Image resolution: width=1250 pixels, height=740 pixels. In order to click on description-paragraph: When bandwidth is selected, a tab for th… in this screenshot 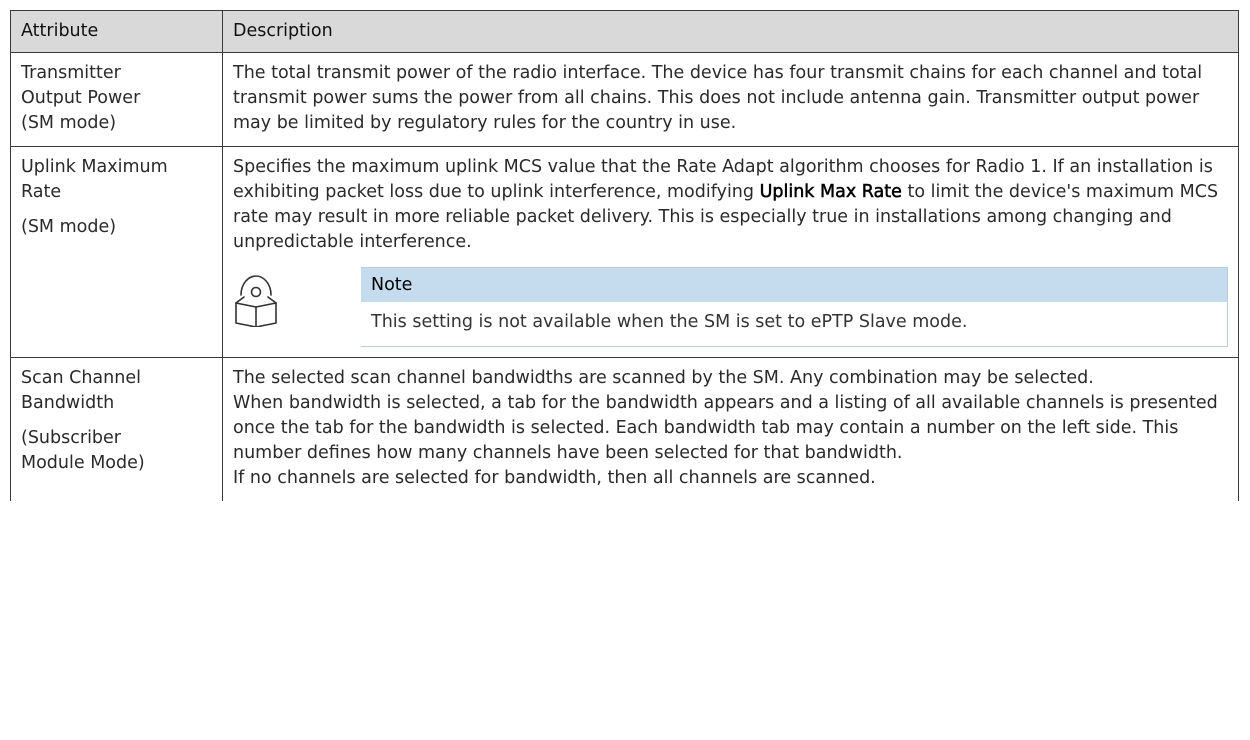, I will do `click(725, 428)`.